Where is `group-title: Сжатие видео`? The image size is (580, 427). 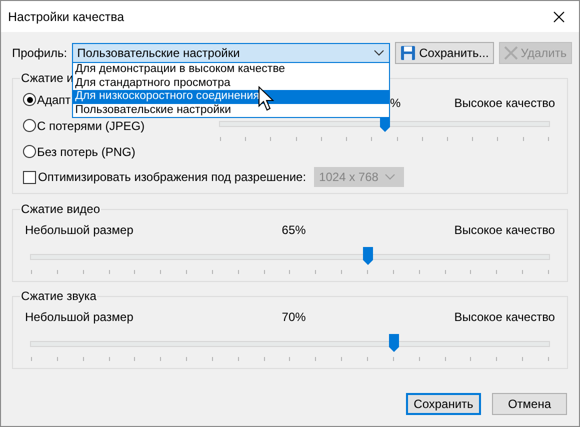 group-title: Сжатие видео is located at coordinates (61, 209).